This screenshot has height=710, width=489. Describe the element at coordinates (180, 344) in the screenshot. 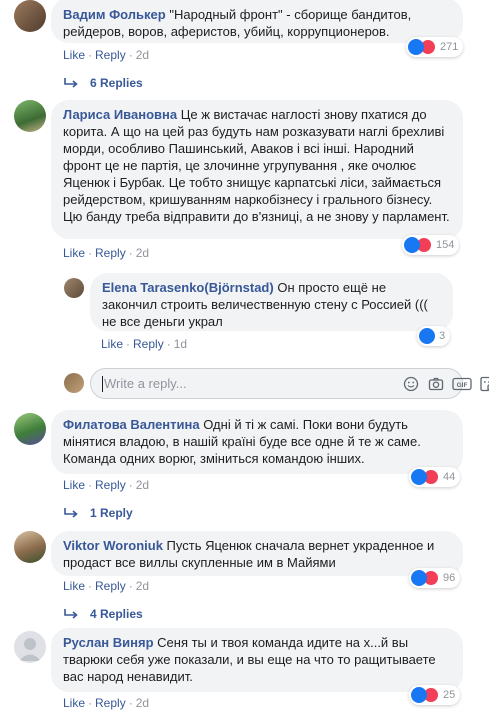

I see `timestamp: 1d` at that location.